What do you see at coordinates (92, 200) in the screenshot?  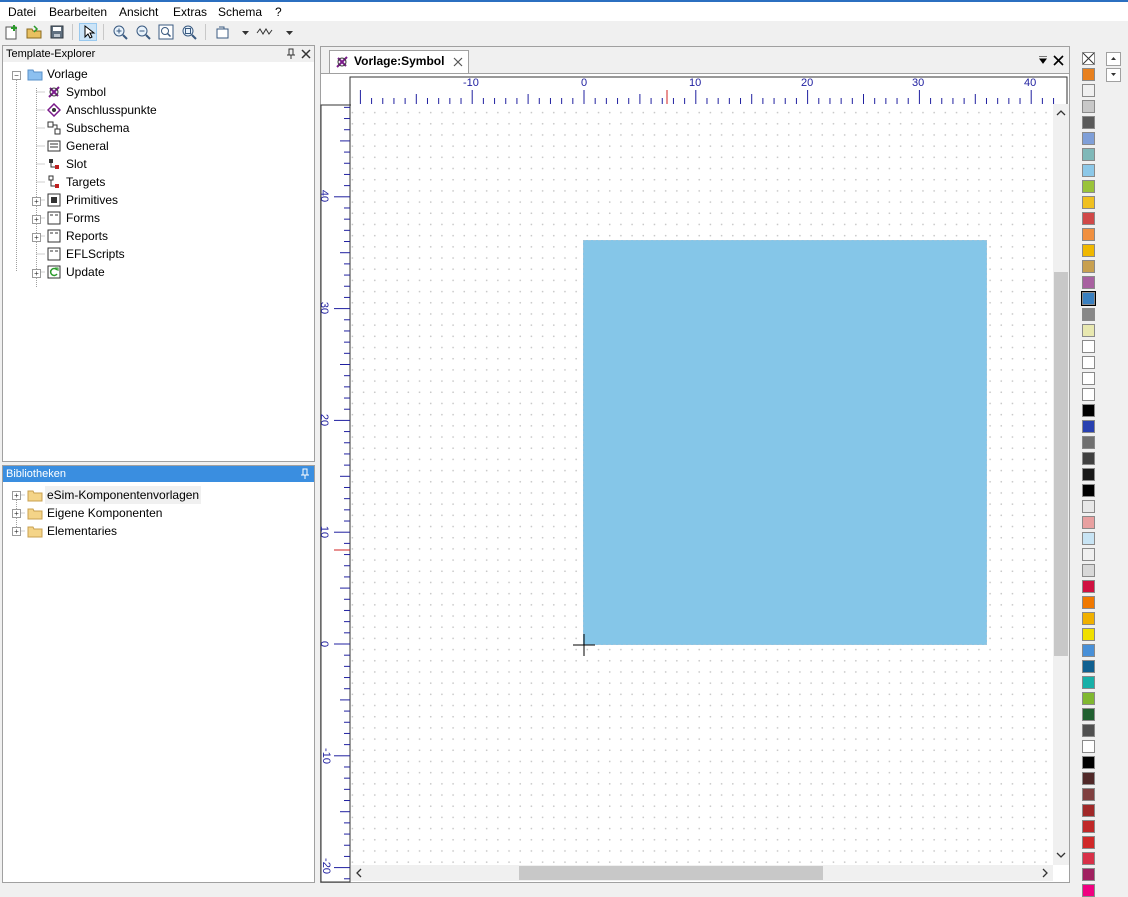 I see `tree-item-primitives: Primitives` at bounding box center [92, 200].